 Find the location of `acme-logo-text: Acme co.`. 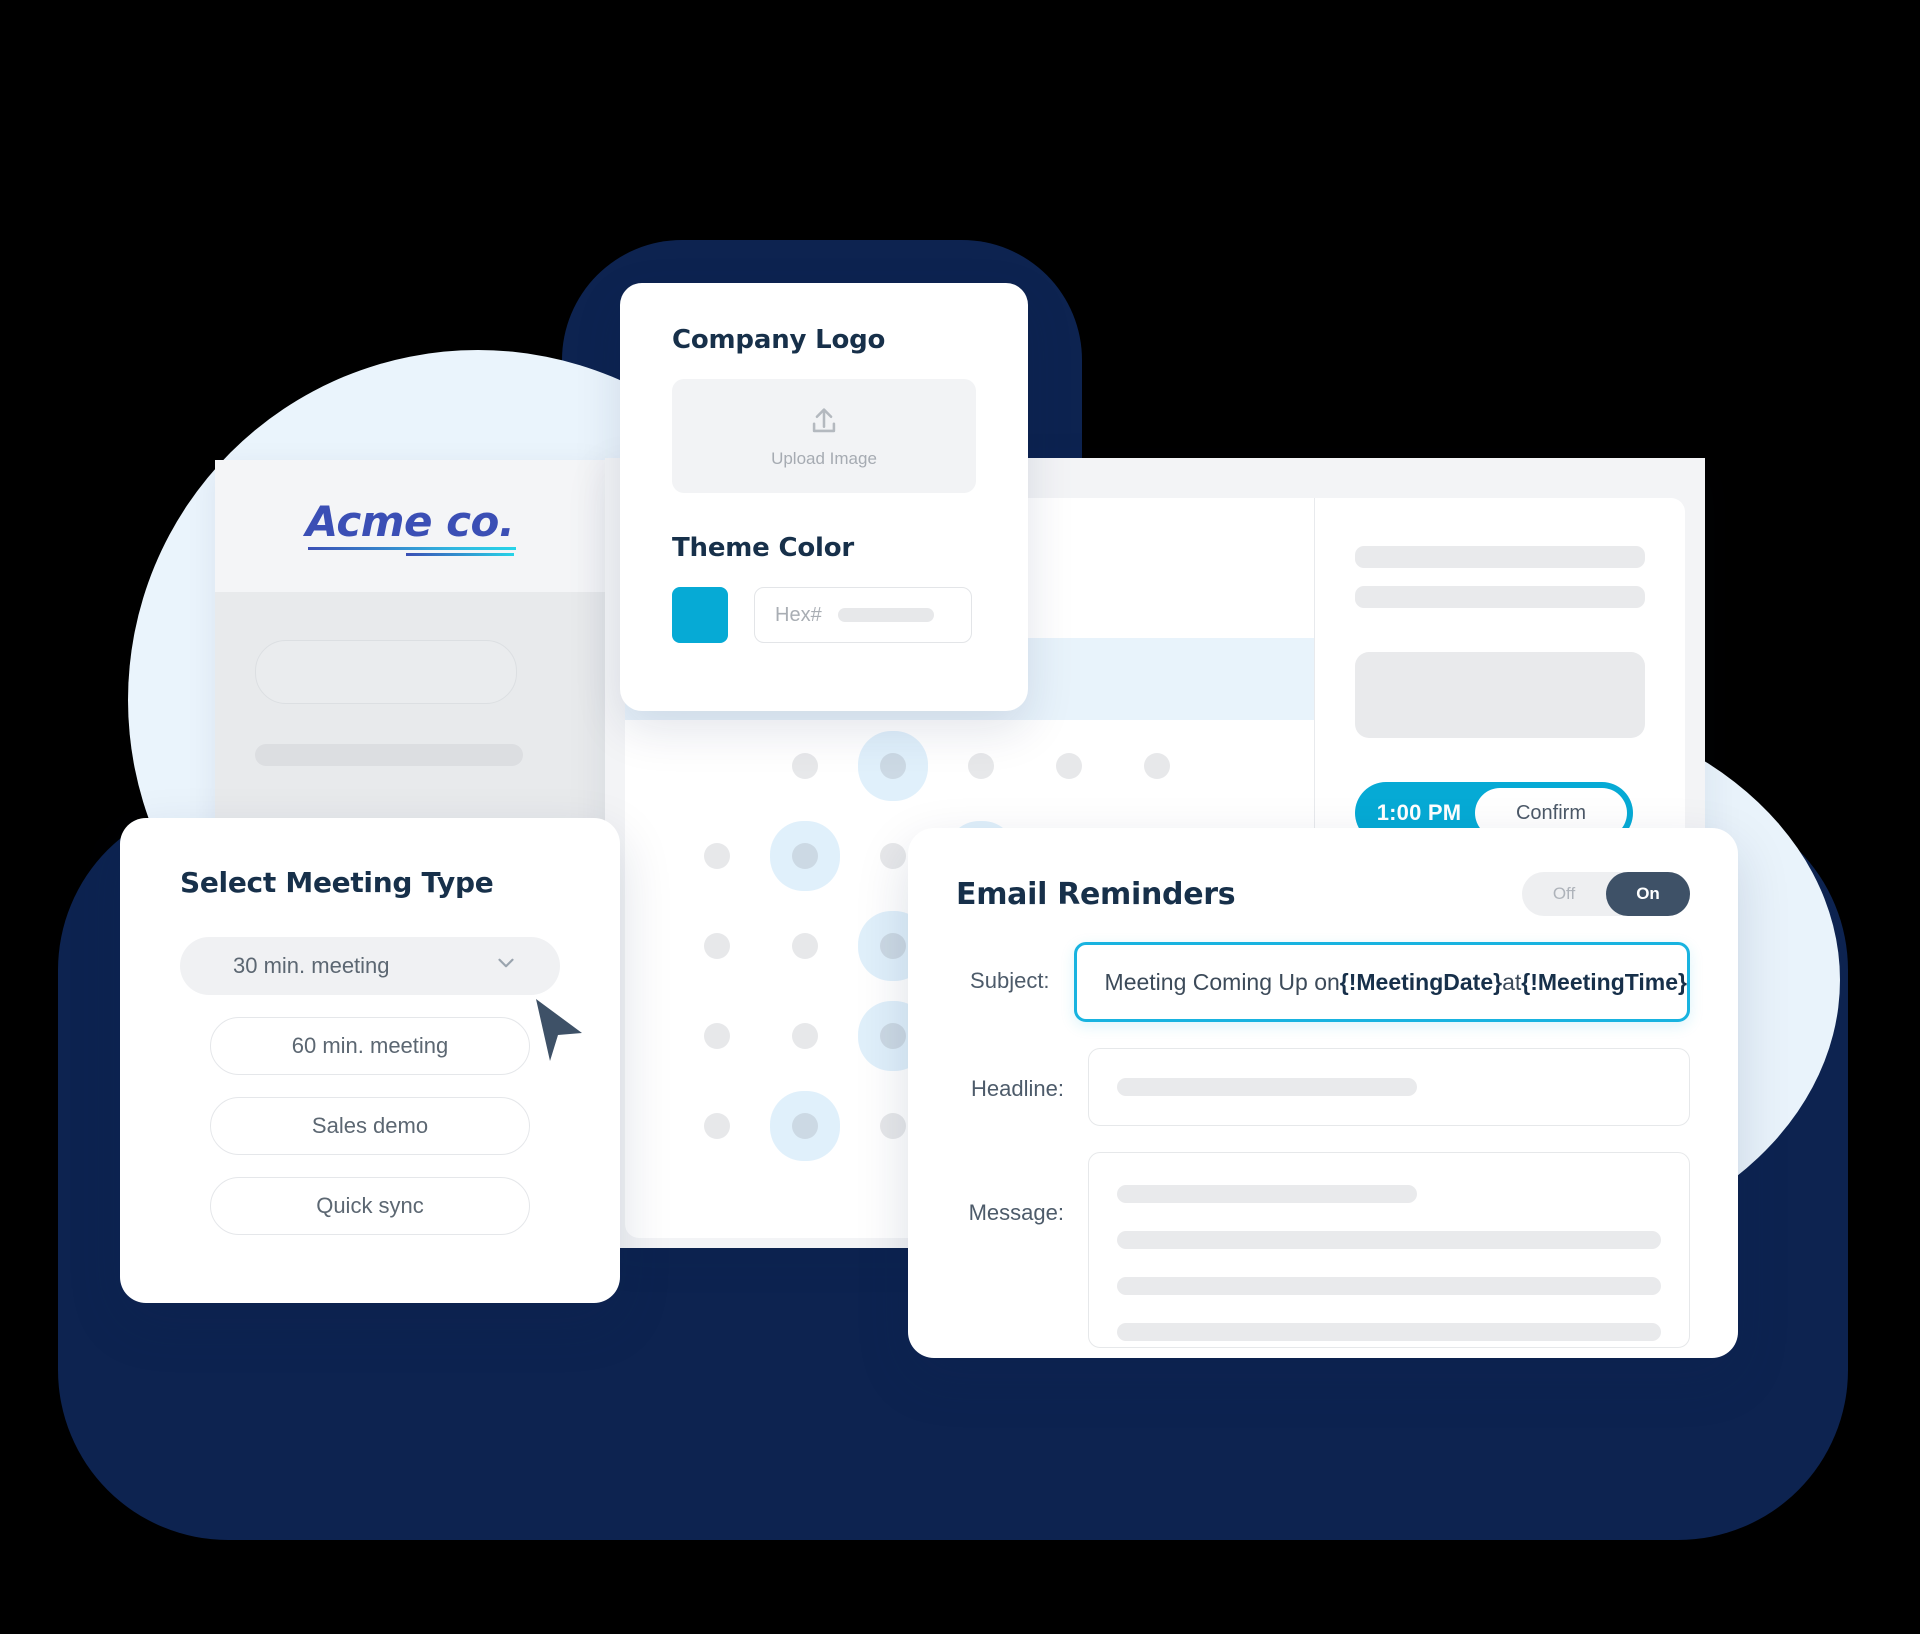

acme-logo-text: Acme co. is located at coordinates (410, 521).